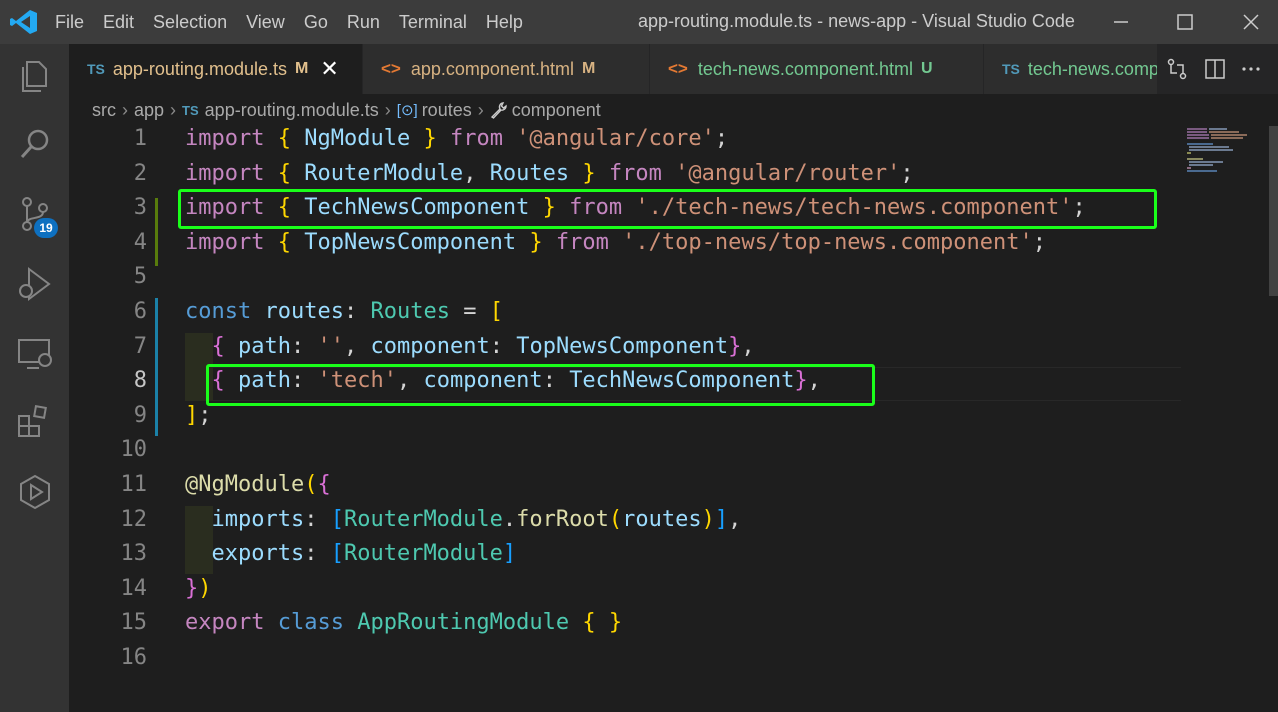 Image resolution: width=1278 pixels, height=712 pixels. Describe the element at coordinates (1177, 69) in the screenshot. I see `open-changes-icon` at that location.